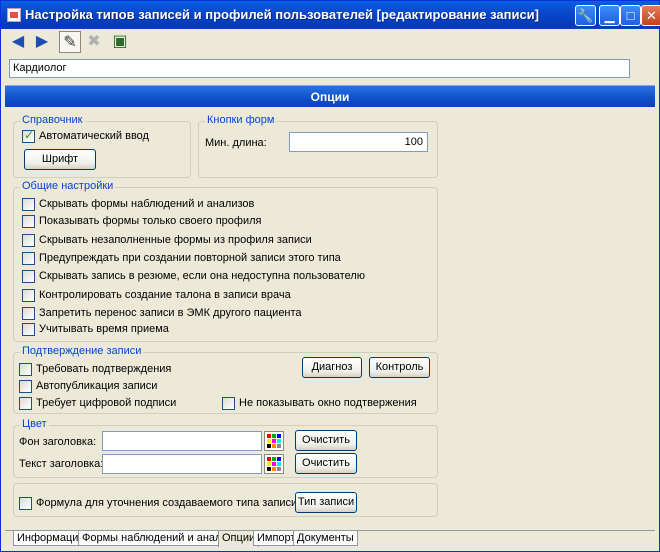 This screenshot has height=552, width=660. Describe the element at coordinates (326, 440) in the screenshot. I see `clear-header-bg-button: Очистить` at that location.